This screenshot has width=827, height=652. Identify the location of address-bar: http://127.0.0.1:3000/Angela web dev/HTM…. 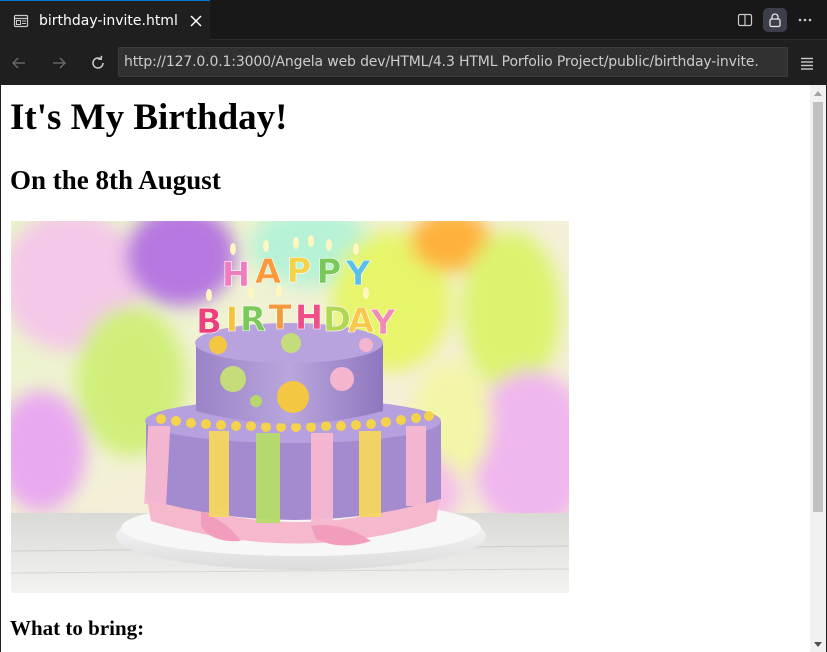
(413, 63).